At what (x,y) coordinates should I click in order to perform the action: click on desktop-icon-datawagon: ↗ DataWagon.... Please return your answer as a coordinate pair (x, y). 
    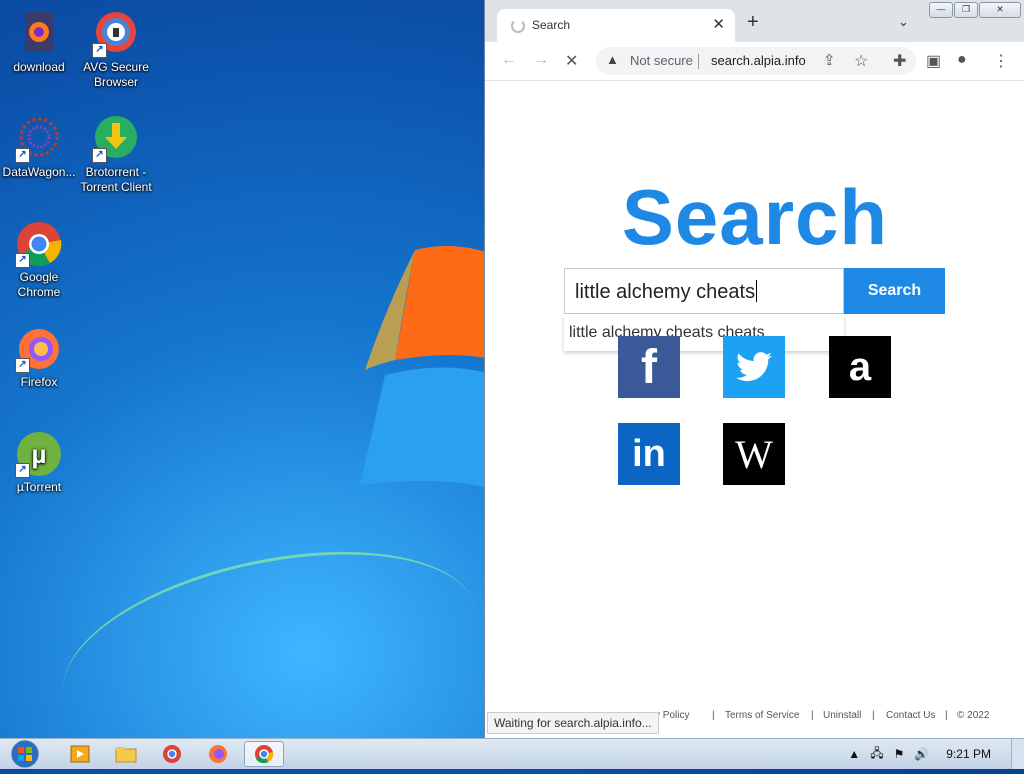
    Looking at the image, I should click on (39, 147).